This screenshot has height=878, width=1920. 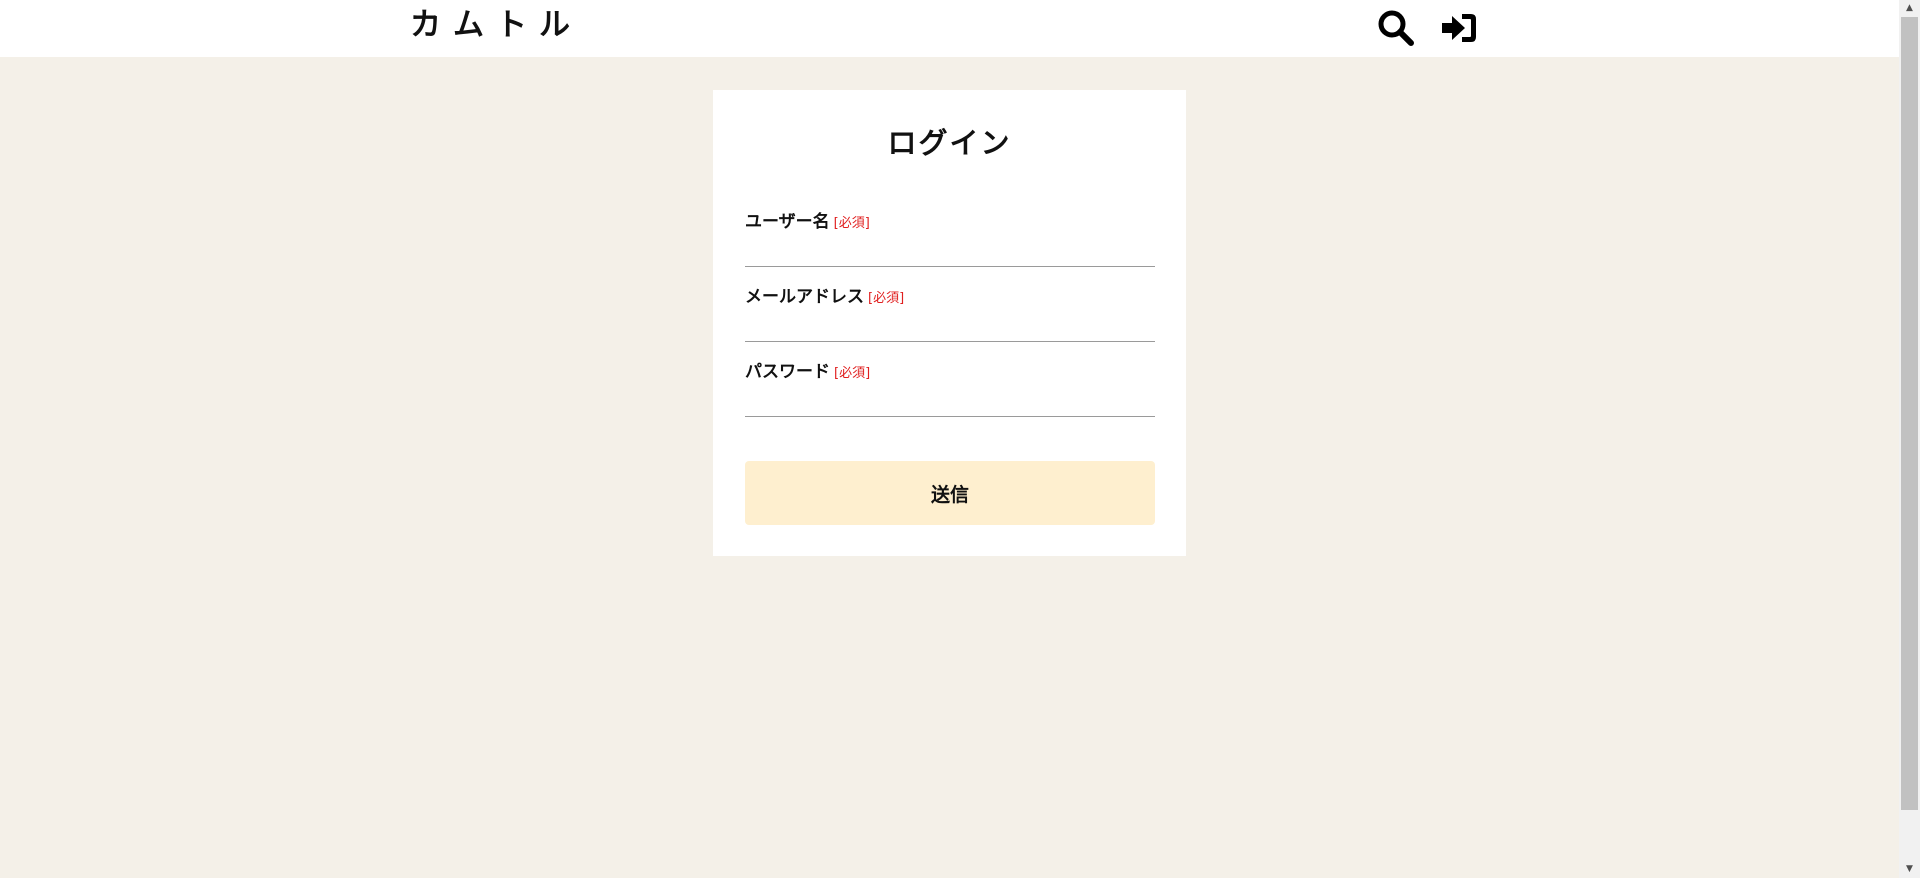 I want to click on site-header: カムトル, so click(x=949, y=28).